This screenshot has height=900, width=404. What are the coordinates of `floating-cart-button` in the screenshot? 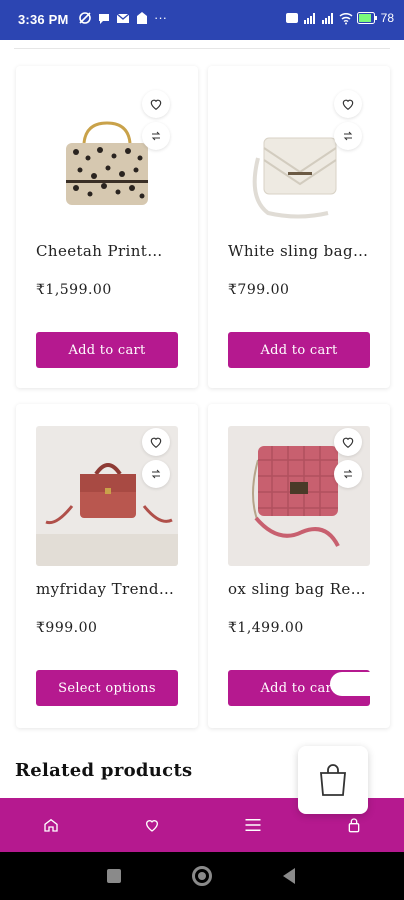 It's located at (333, 780).